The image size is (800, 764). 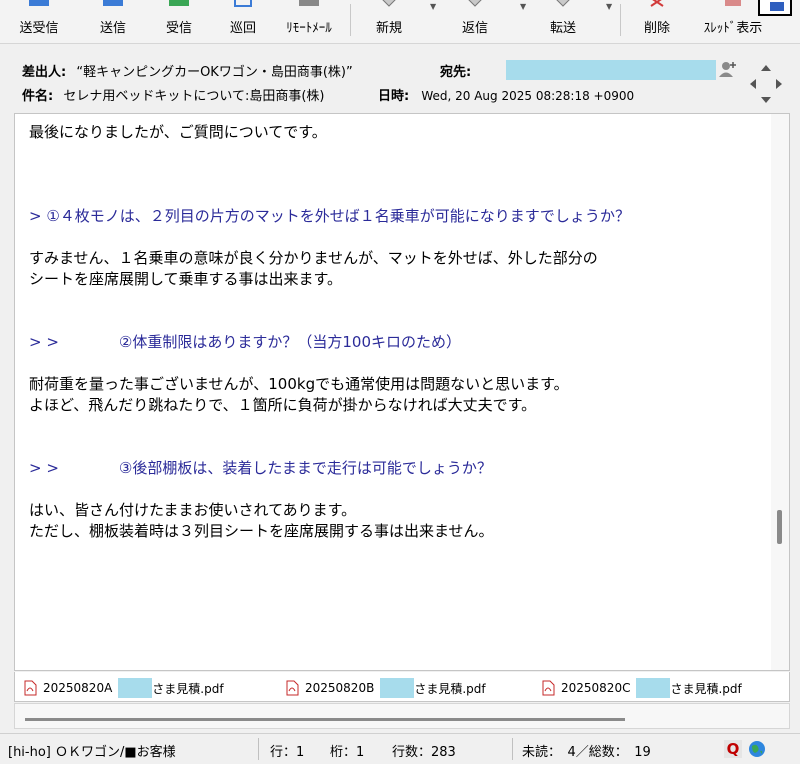 I want to click on date-label: 日時:, so click(x=394, y=96).